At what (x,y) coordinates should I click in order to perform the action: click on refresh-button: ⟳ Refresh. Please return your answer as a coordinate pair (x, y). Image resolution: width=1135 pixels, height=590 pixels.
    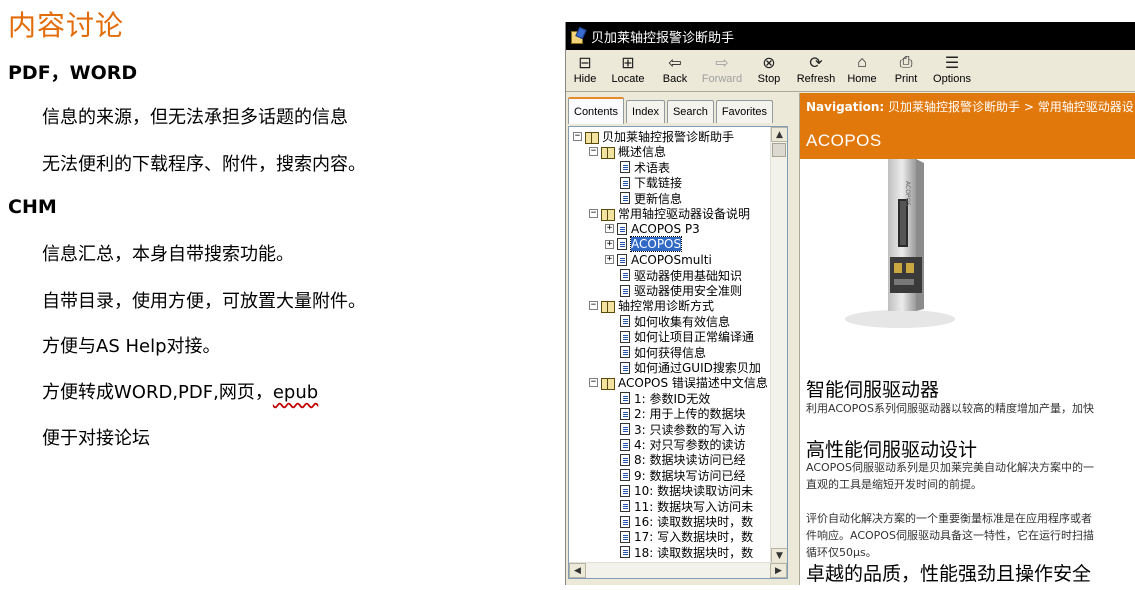
    Looking at the image, I should click on (816, 69).